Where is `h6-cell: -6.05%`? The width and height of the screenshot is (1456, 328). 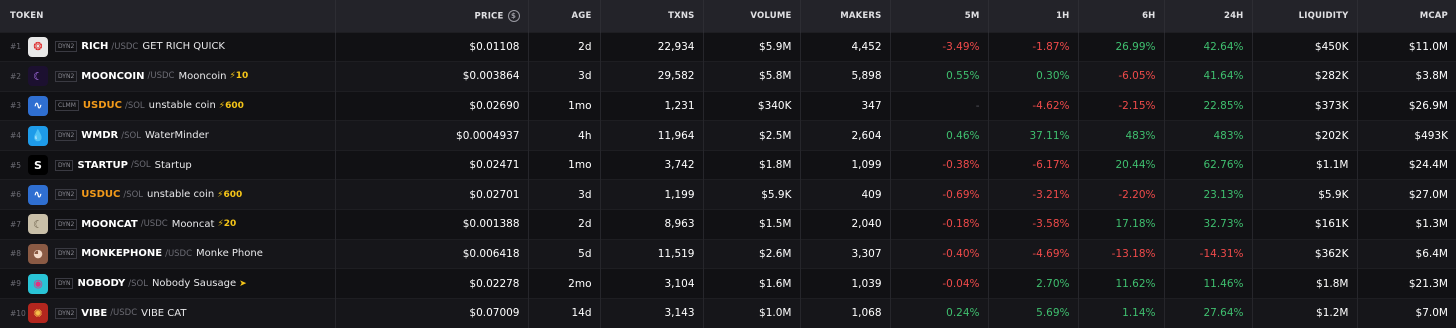
h6-cell: -6.05% is located at coordinates (1121, 76).